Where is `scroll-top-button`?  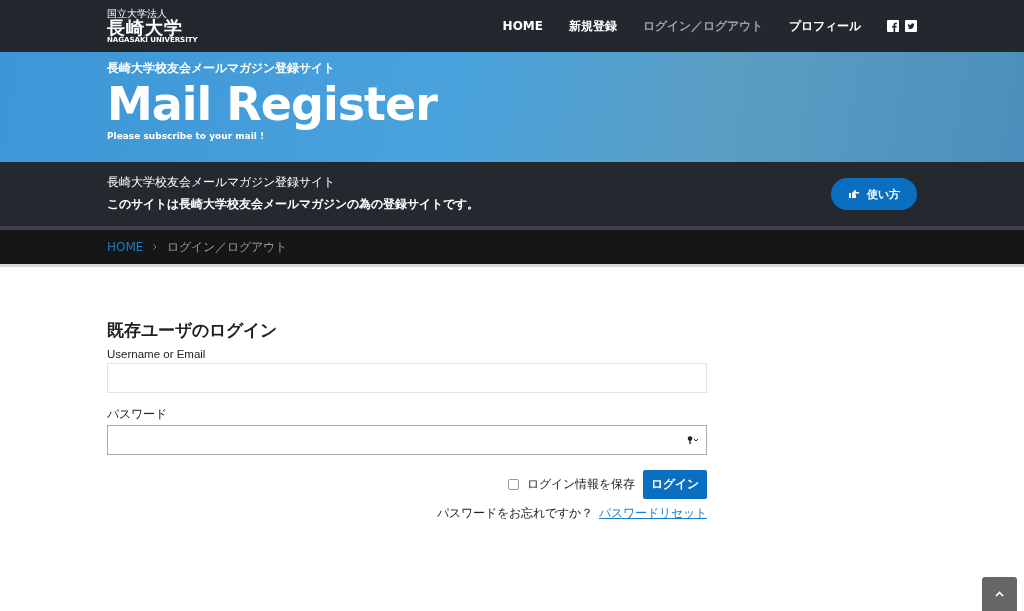 scroll-top-button is located at coordinates (999, 594).